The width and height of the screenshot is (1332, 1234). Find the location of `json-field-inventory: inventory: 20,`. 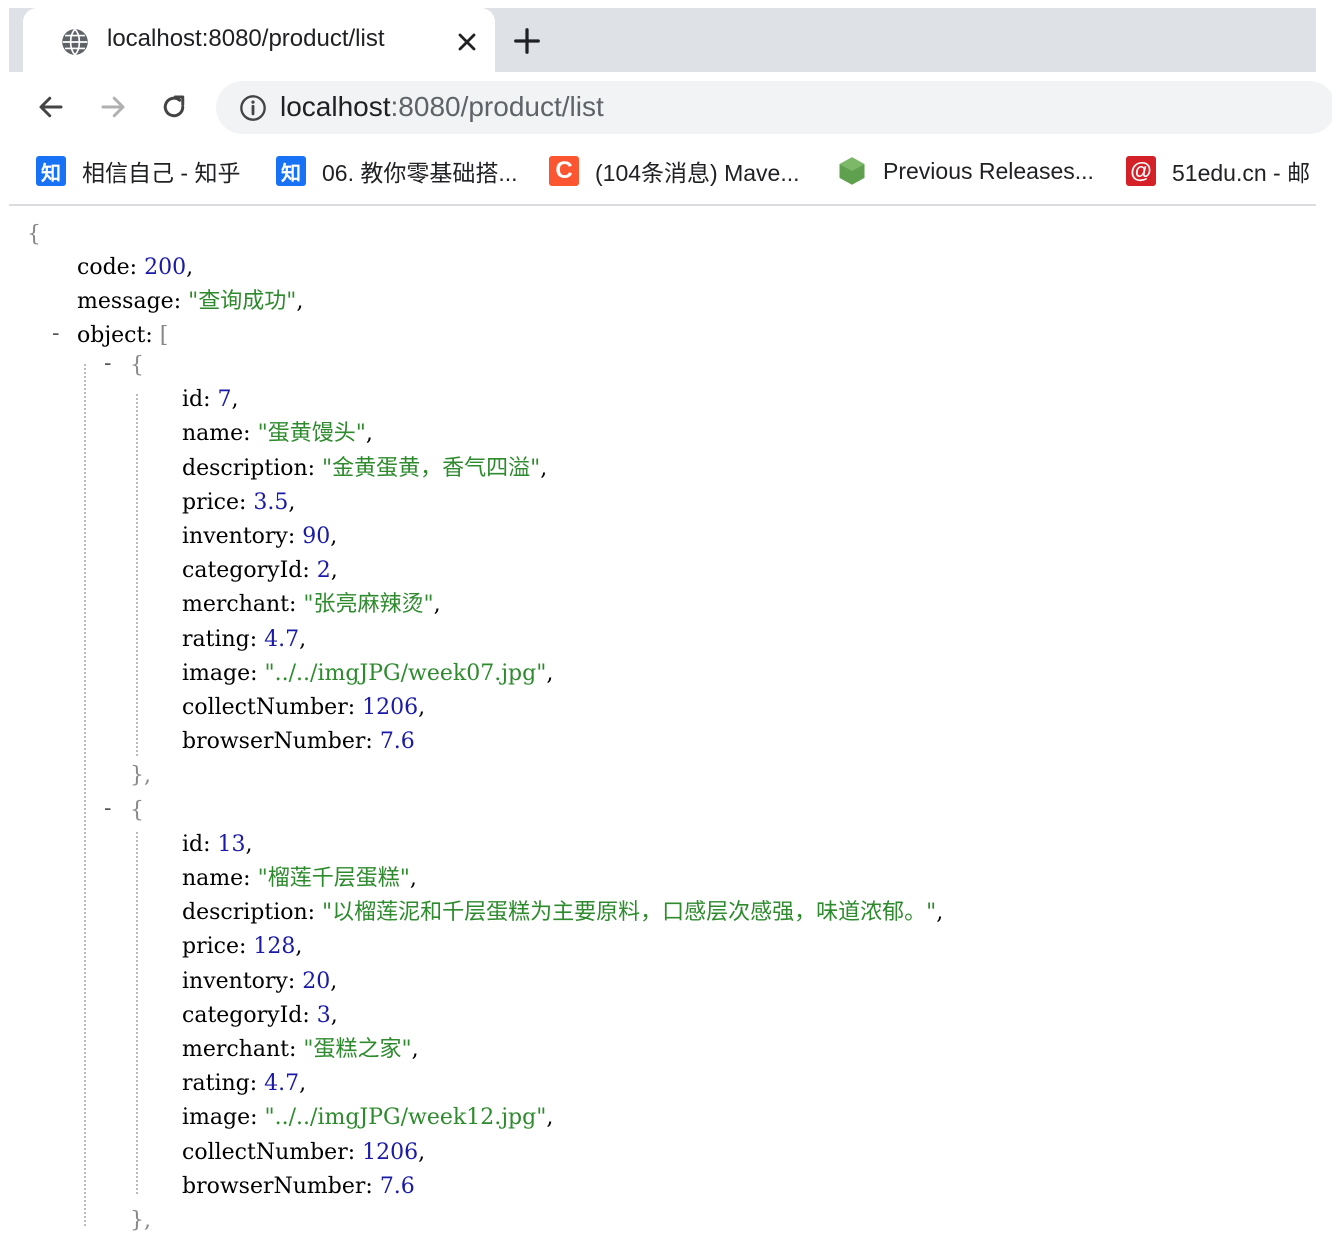

json-field-inventory: inventory: 20, is located at coordinates (259, 982).